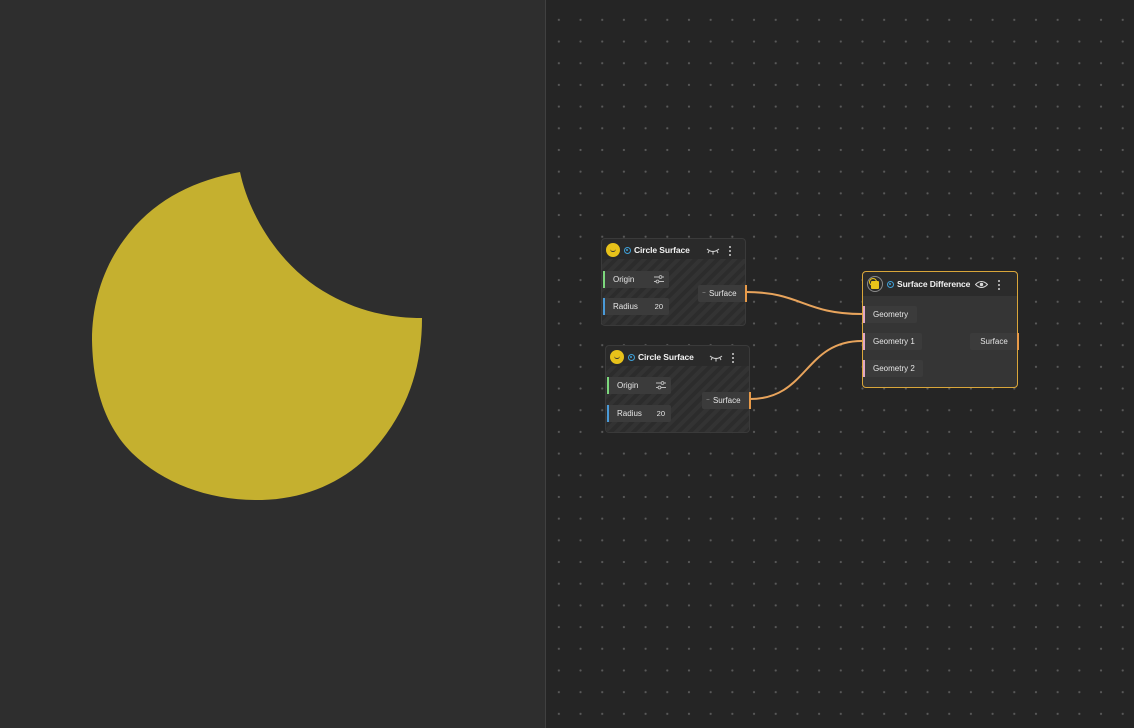  I want to click on input-port-geometry-1: Geometry 1, so click(892, 341).